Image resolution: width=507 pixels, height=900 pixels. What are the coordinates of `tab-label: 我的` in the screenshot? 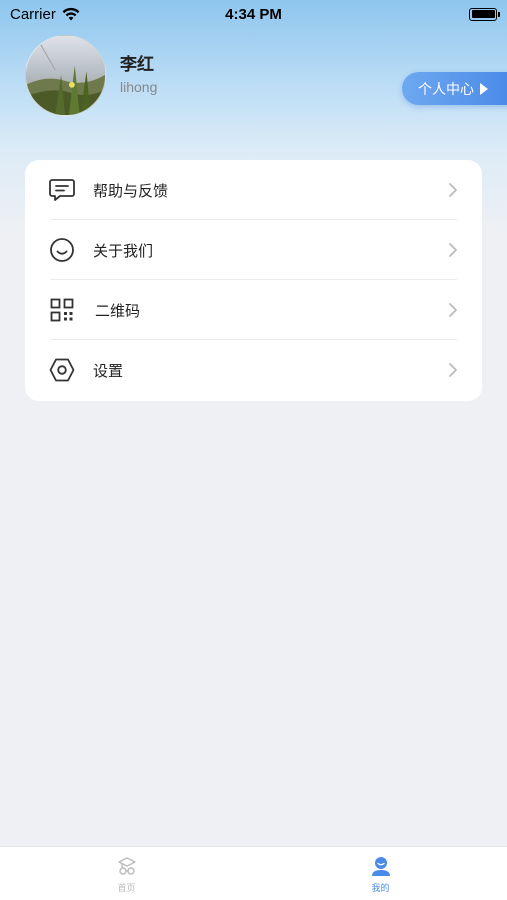 It's located at (380, 889).